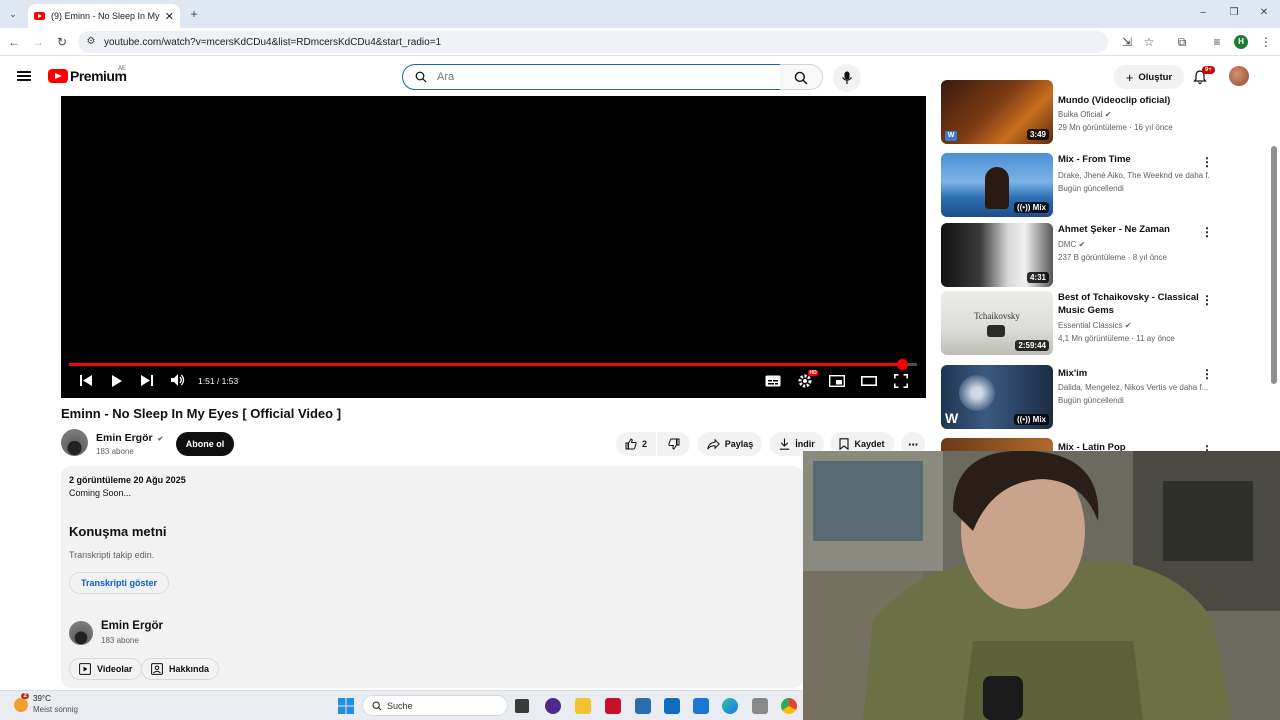  Describe the element at coordinates (1090, 325) in the screenshot. I see `channel-name-text: Essential Classics` at that location.